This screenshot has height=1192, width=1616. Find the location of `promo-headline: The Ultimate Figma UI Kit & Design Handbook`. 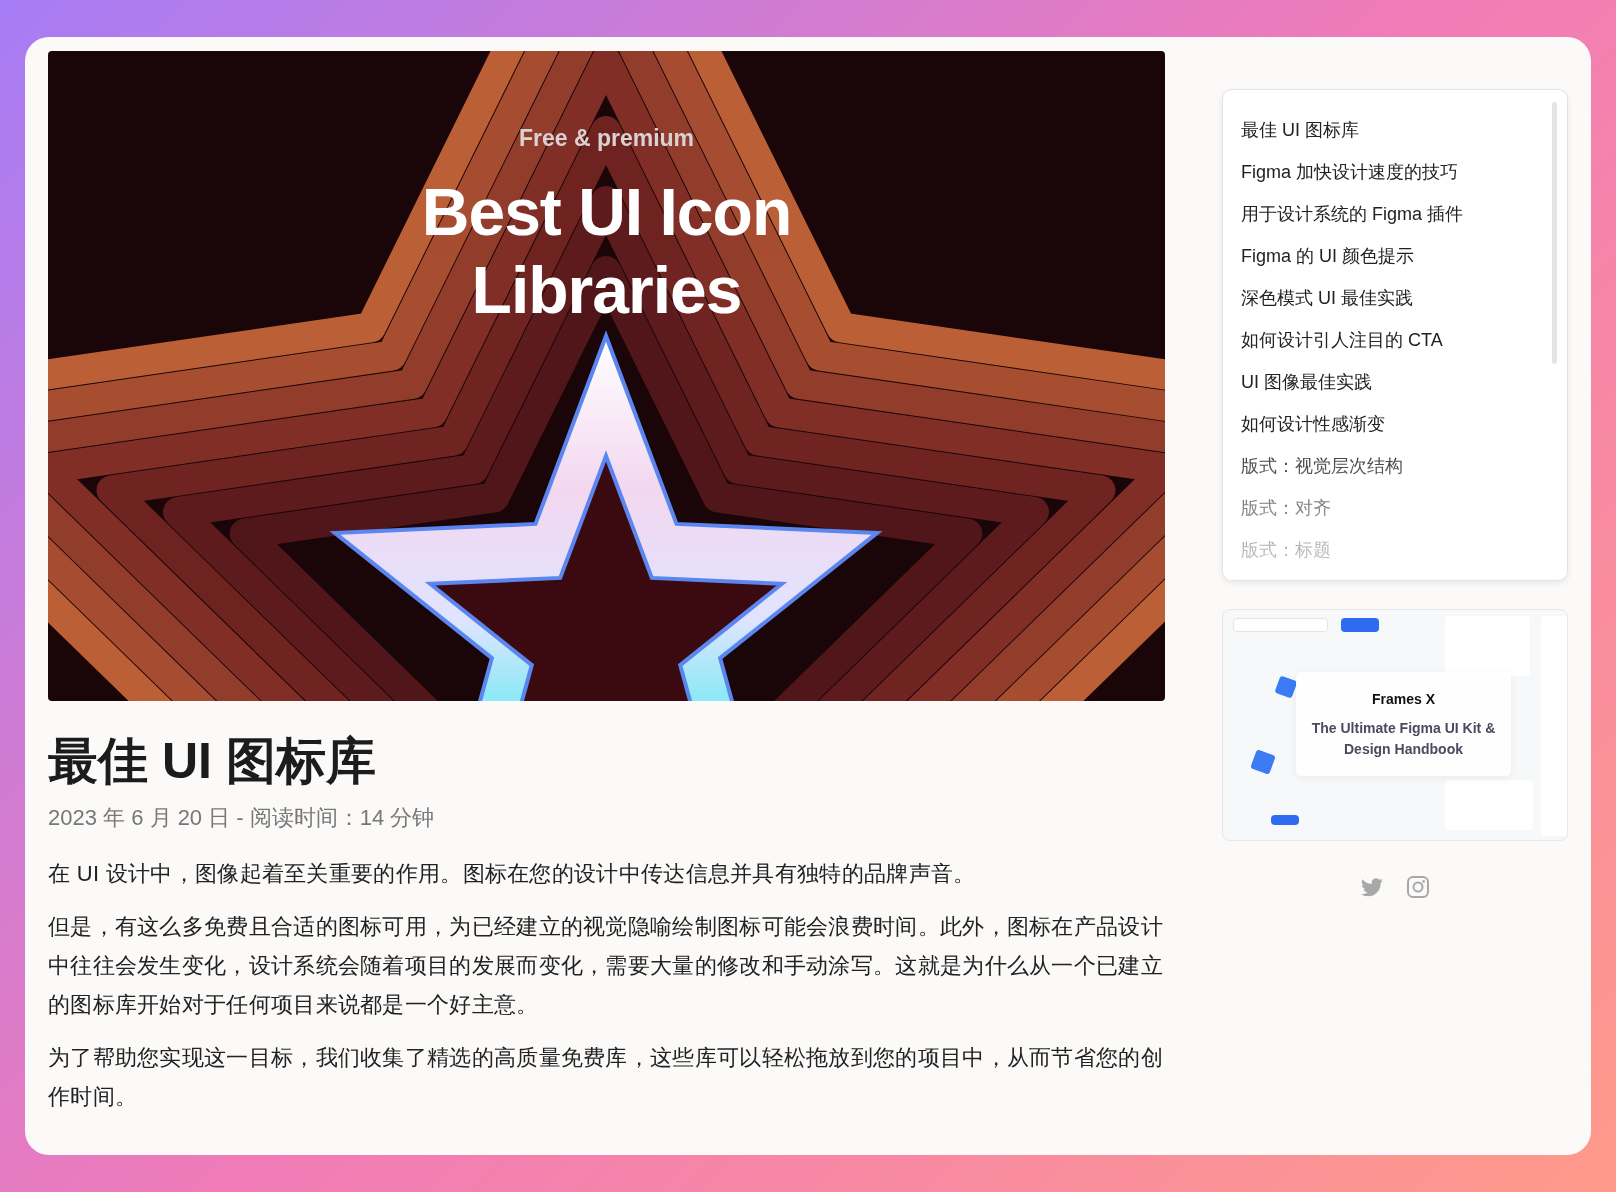

promo-headline: The Ultimate Figma UI Kit & Design Handbook is located at coordinates (1403, 738).